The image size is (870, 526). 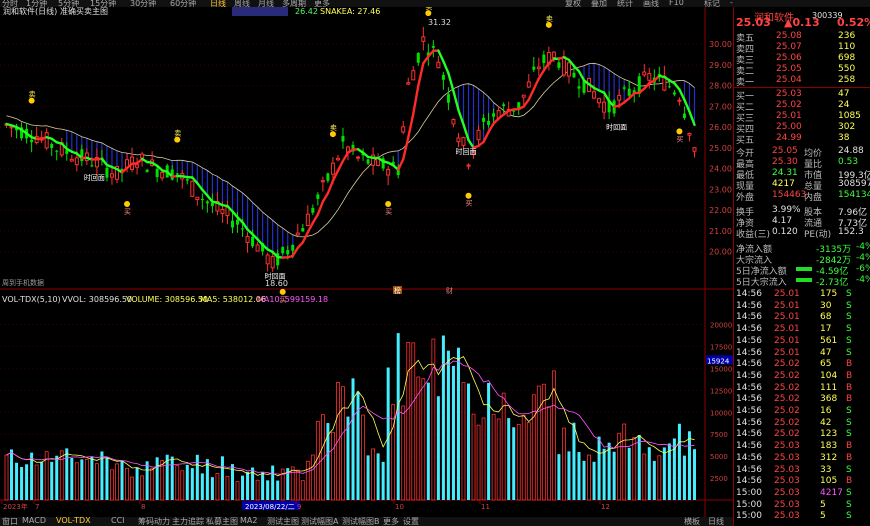 I want to click on bottom-tab-2: VOL-TDX, so click(x=73, y=521).